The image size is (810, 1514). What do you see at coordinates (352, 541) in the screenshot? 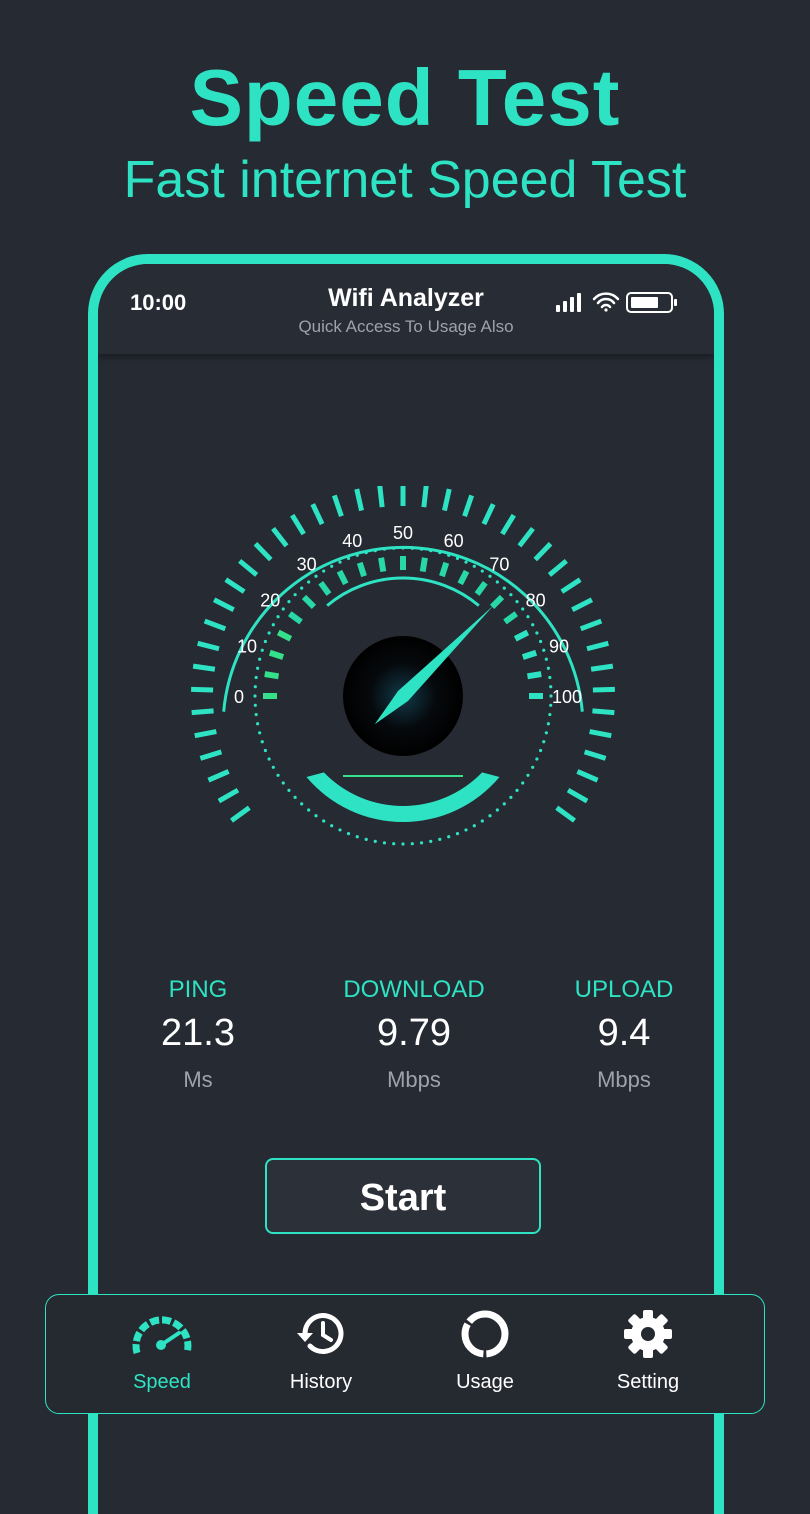
I see `scale-label: 40` at bounding box center [352, 541].